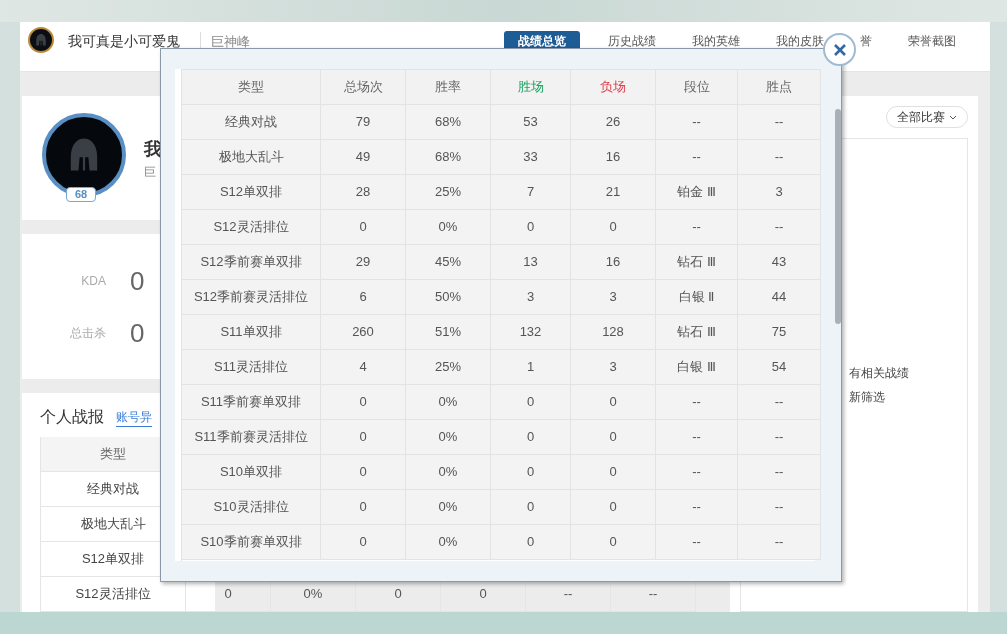  I want to click on table-cell: 50%, so click(448, 297).